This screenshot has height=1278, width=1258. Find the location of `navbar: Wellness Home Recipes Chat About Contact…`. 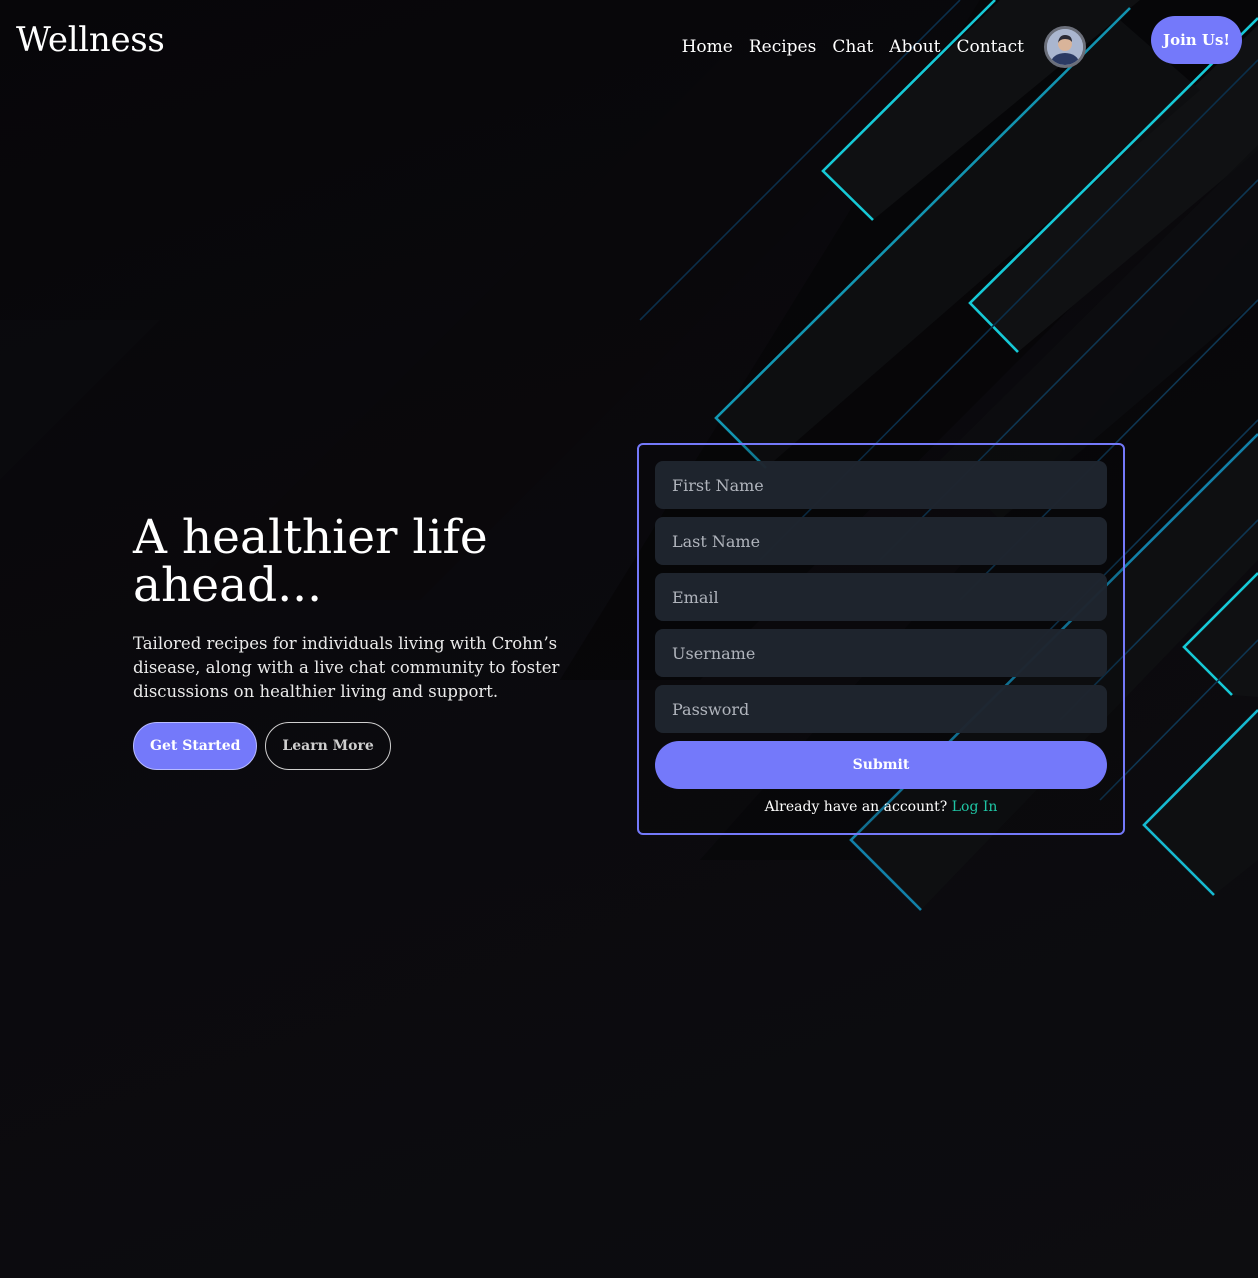

navbar: Wellness Home Recipes Chat About Contact… is located at coordinates (629, 40).